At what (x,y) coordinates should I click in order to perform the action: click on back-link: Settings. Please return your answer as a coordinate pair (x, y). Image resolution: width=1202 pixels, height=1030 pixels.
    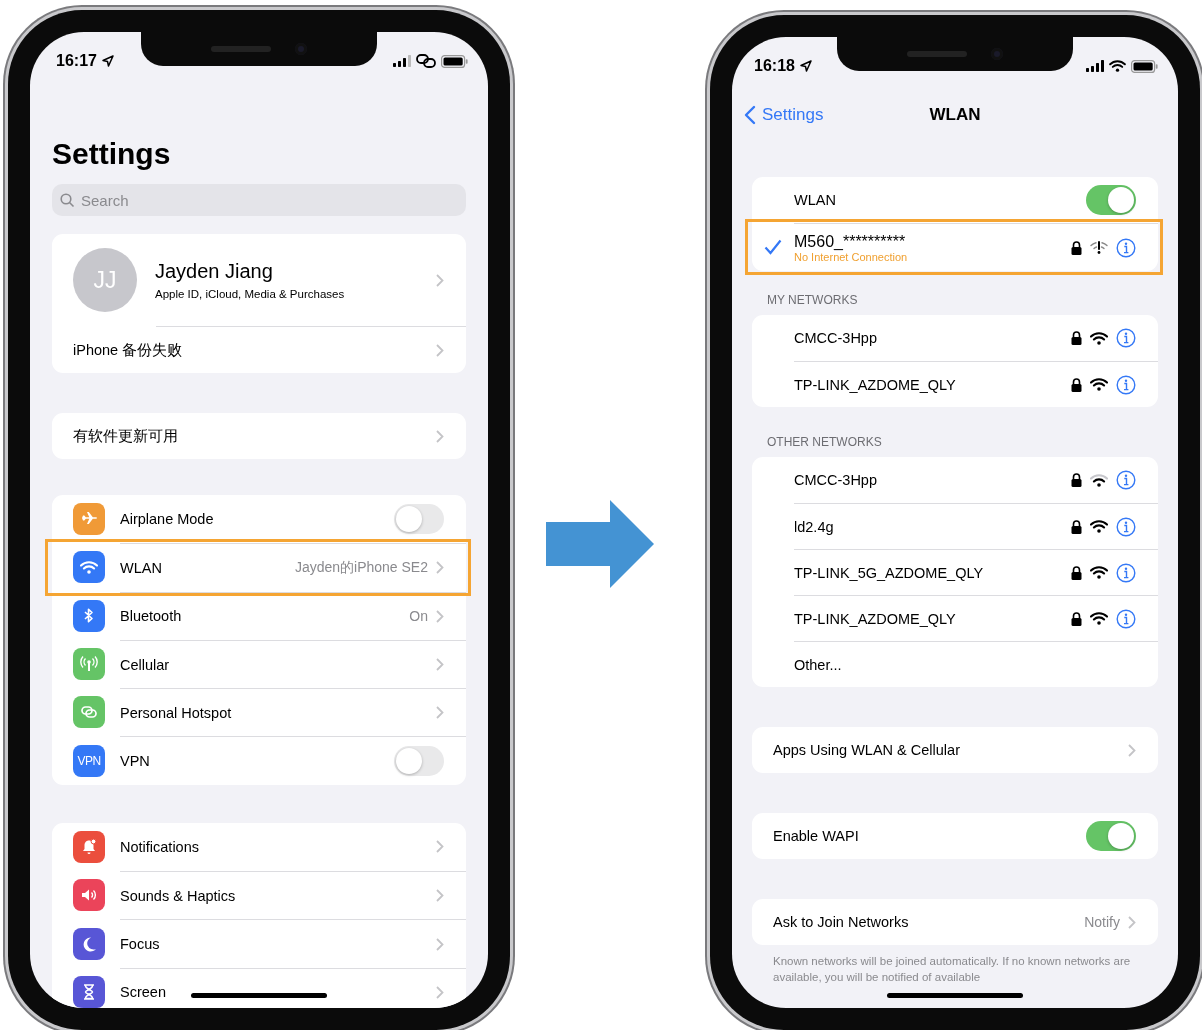
    Looking at the image, I should click on (784, 115).